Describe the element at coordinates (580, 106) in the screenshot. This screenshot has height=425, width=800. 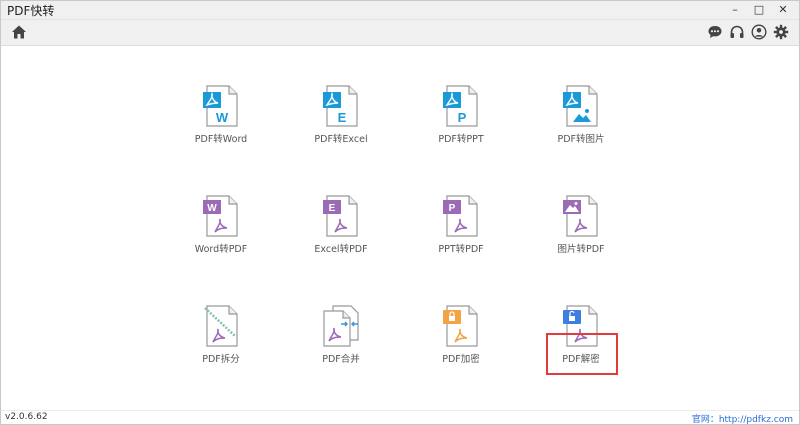
I see `pdf-to-image-icon` at that location.